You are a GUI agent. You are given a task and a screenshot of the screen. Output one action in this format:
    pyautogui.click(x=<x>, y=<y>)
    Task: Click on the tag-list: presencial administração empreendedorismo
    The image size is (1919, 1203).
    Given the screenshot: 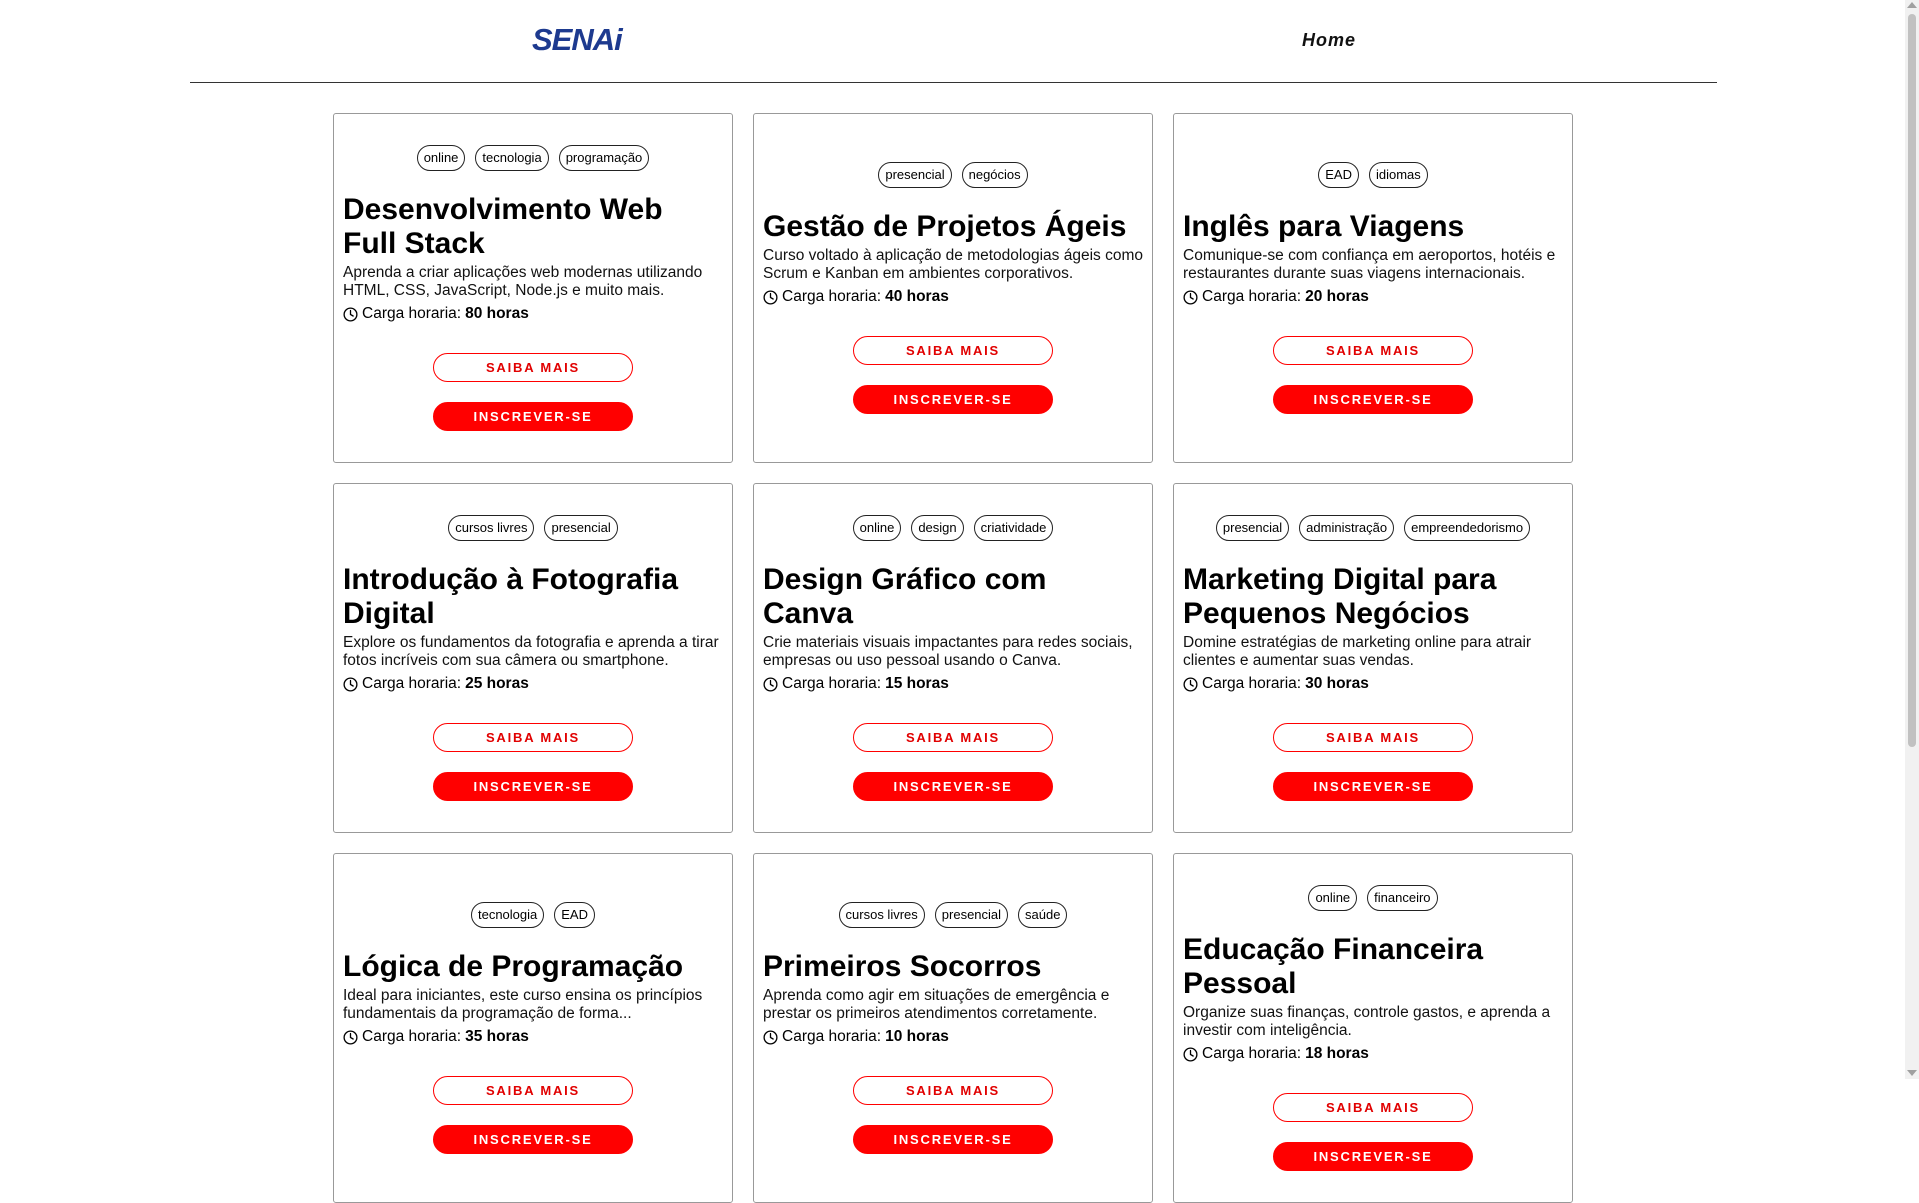 What is the action you would take?
    pyautogui.click(x=1373, y=528)
    